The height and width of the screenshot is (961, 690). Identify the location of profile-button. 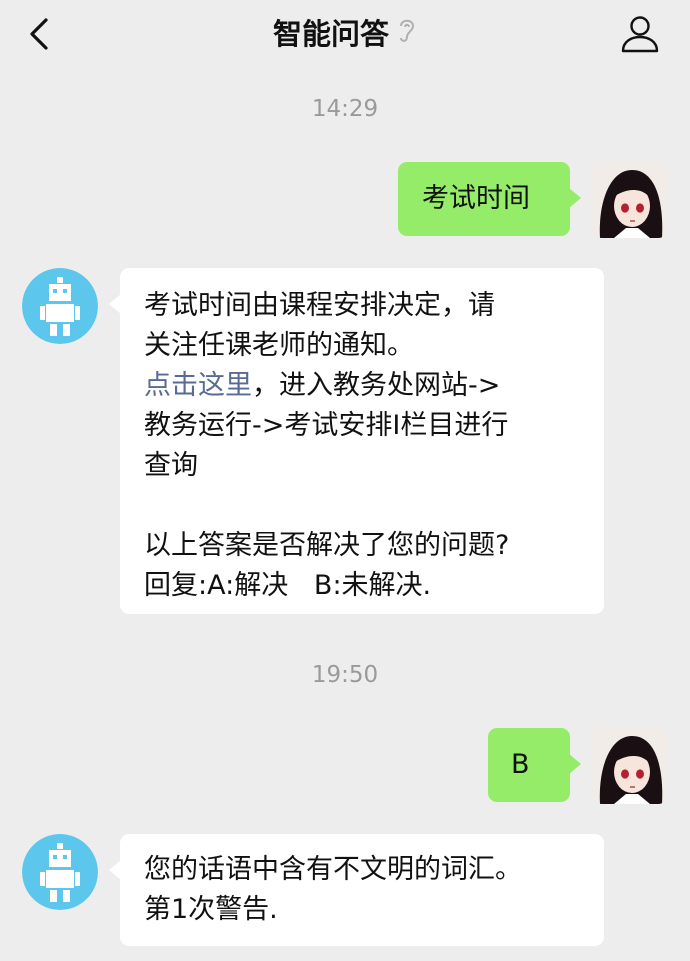
(640, 34).